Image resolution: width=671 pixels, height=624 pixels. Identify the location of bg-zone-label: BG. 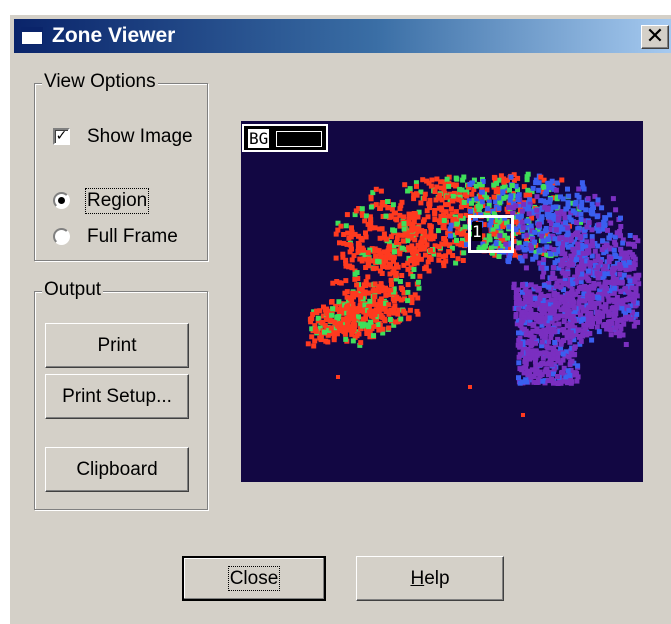
(285, 138).